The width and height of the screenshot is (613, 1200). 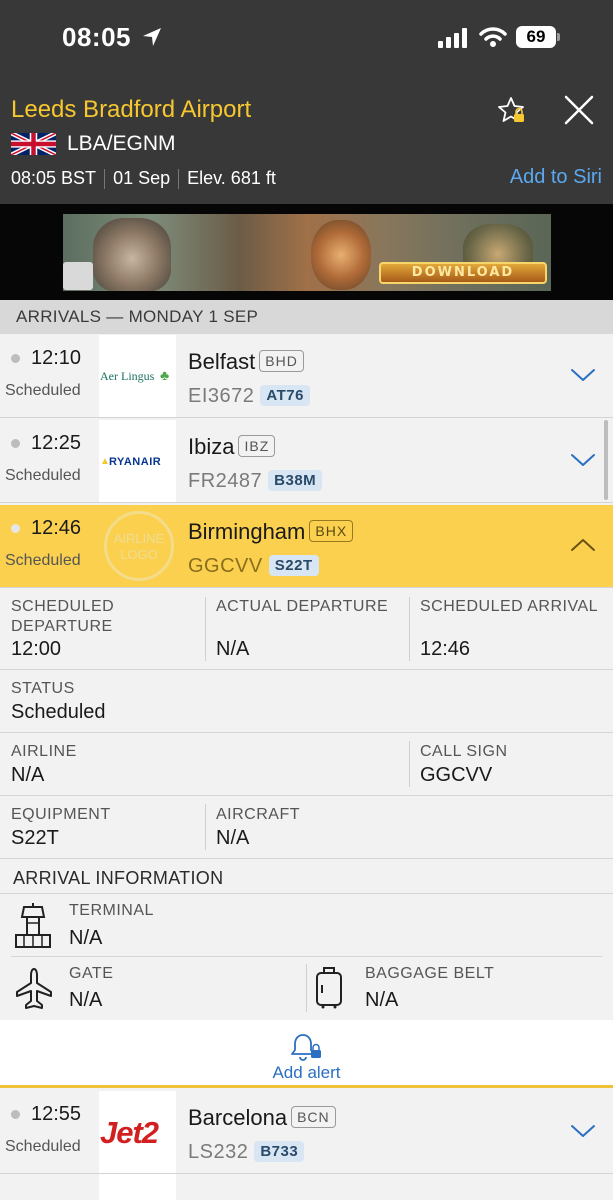 What do you see at coordinates (63, 616) in the screenshot?
I see `detail-label: SCHEDULED DEPARTURE` at bounding box center [63, 616].